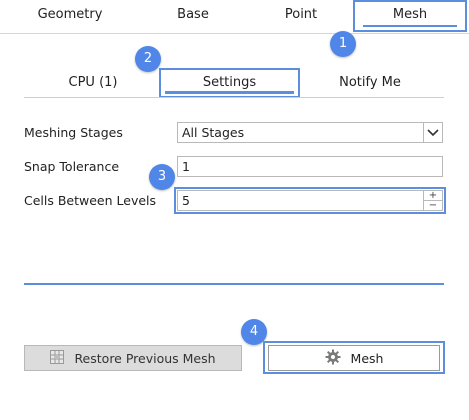 Image resolution: width=469 pixels, height=420 pixels. What do you see at coordinates (310, 132) in the screenshot?
I see `meshing-stages-select: All Stages` at bounding box center [310, 132].